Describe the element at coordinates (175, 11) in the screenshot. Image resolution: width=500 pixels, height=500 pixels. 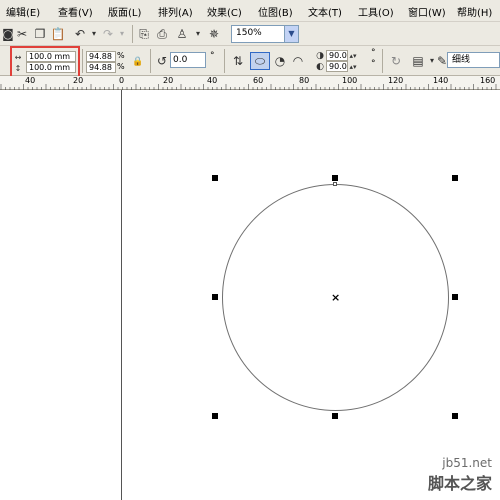
I see `menu-arrange: 排列(A)` at that location.